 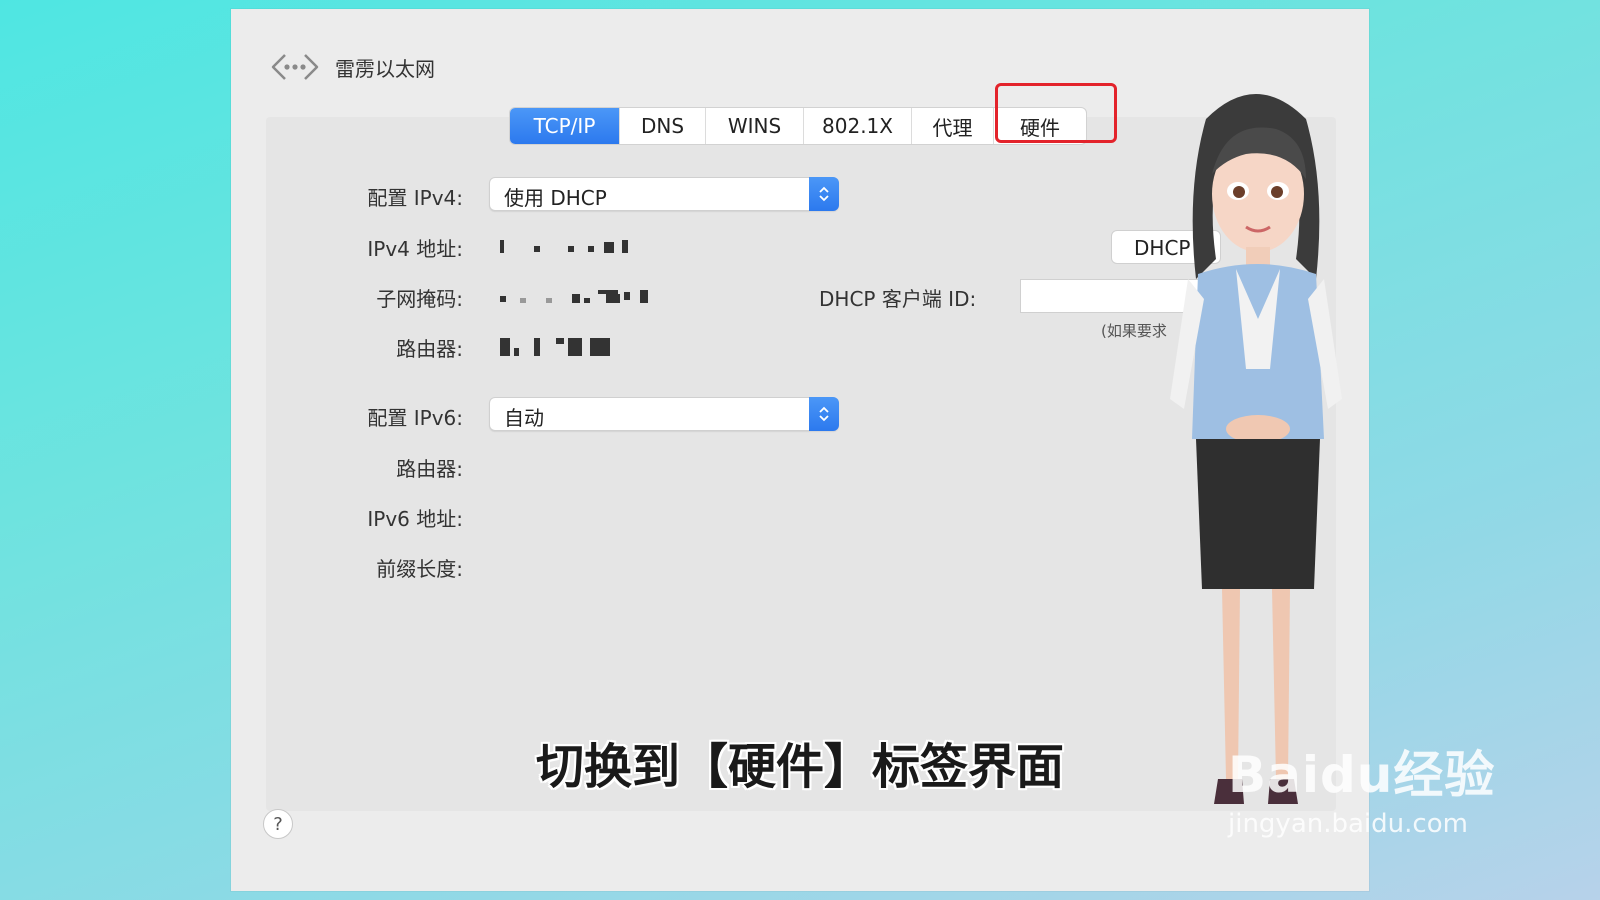 What do you see at coordinates (565, 126) in the screenshot?
I see `tab-tcpip: TCP/IP` at bounding box center [565, 126].